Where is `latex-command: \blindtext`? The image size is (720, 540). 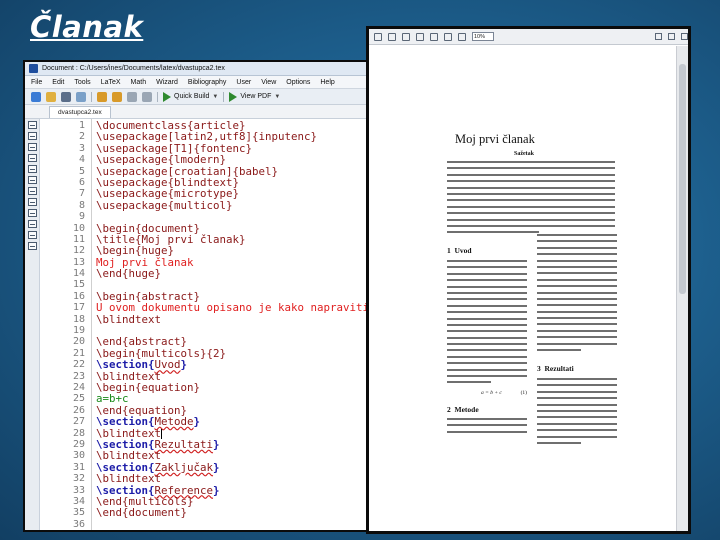
latex-command: \blindtext is located at coordinates (129, 319).